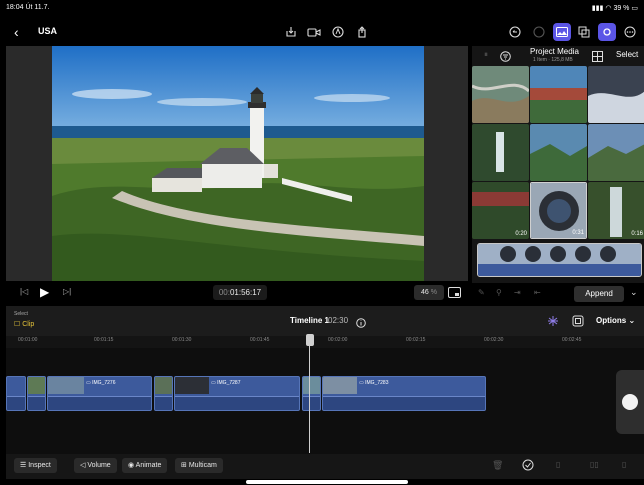 The image size is (644, 485). What do you see at coordinates (429, 292) in the screenshot?
I see `zoom-level: 46 %` at bounding box center [429, 292].